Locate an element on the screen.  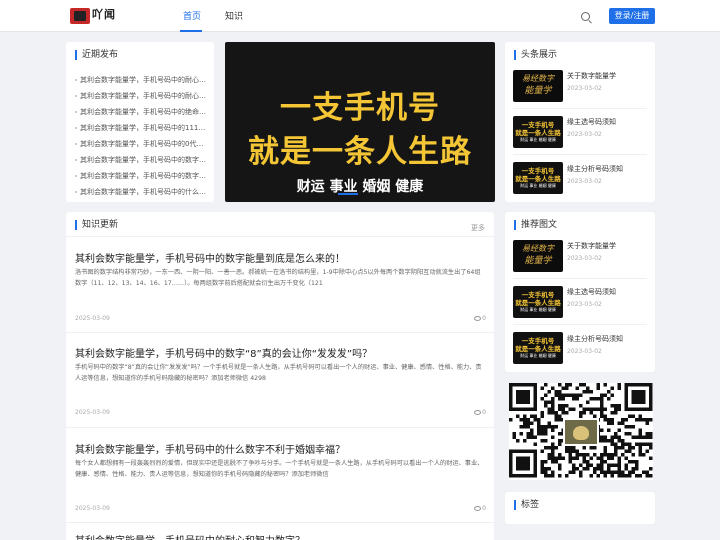
tags-panel: 标签 is located at coordinates (580, 508).